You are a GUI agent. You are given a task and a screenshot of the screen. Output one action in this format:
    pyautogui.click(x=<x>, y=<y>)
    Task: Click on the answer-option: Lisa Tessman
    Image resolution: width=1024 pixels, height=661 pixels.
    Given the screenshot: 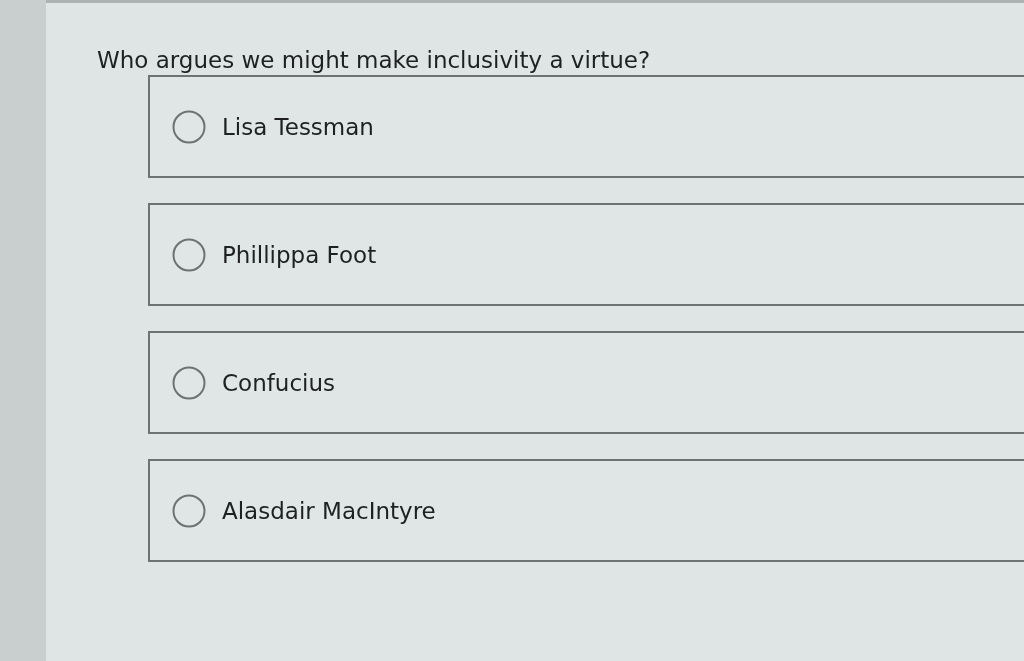 What is the action you would take?
    pyautogui.click(x=586, y=126)
    